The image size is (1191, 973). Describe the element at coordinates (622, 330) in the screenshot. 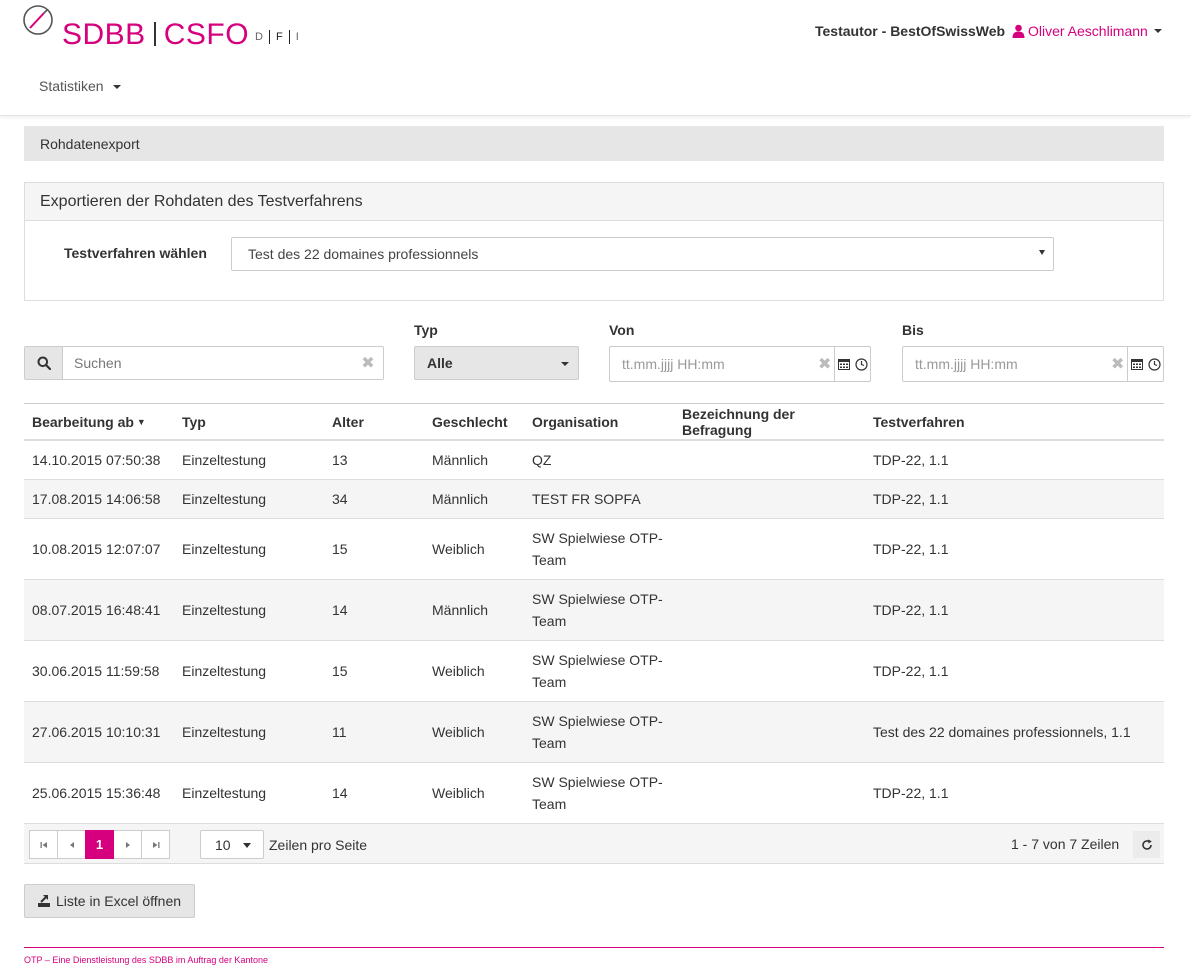

I see `von-label: Von` at that location.